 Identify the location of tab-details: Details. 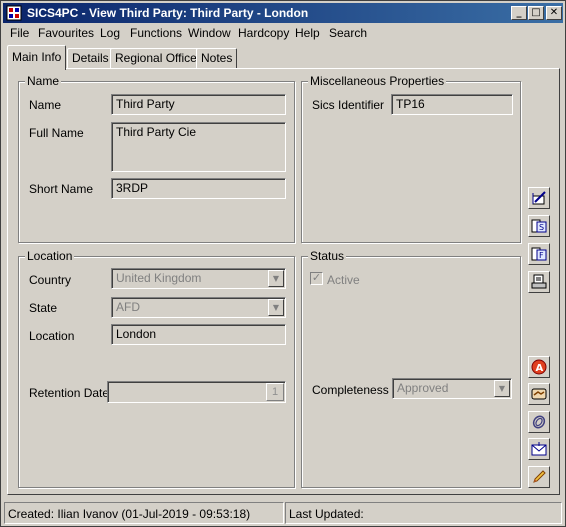
(90, 58).